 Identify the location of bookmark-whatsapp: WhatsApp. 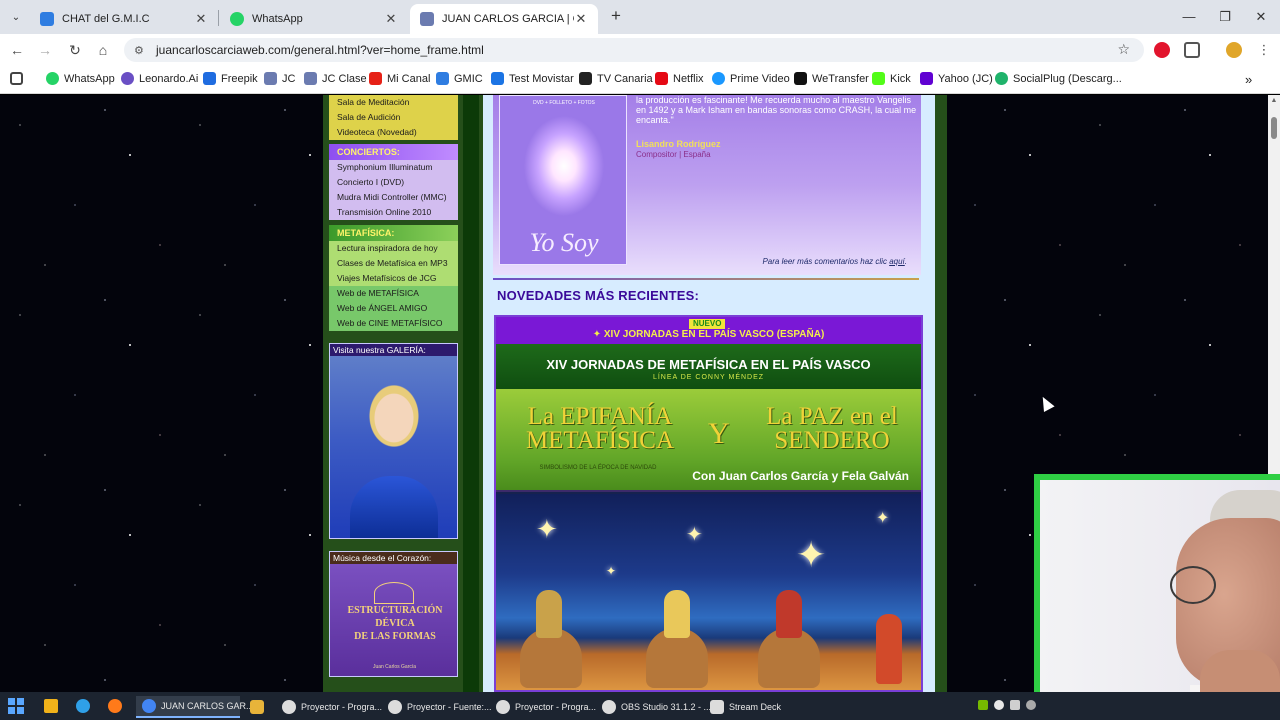
(80, 78).